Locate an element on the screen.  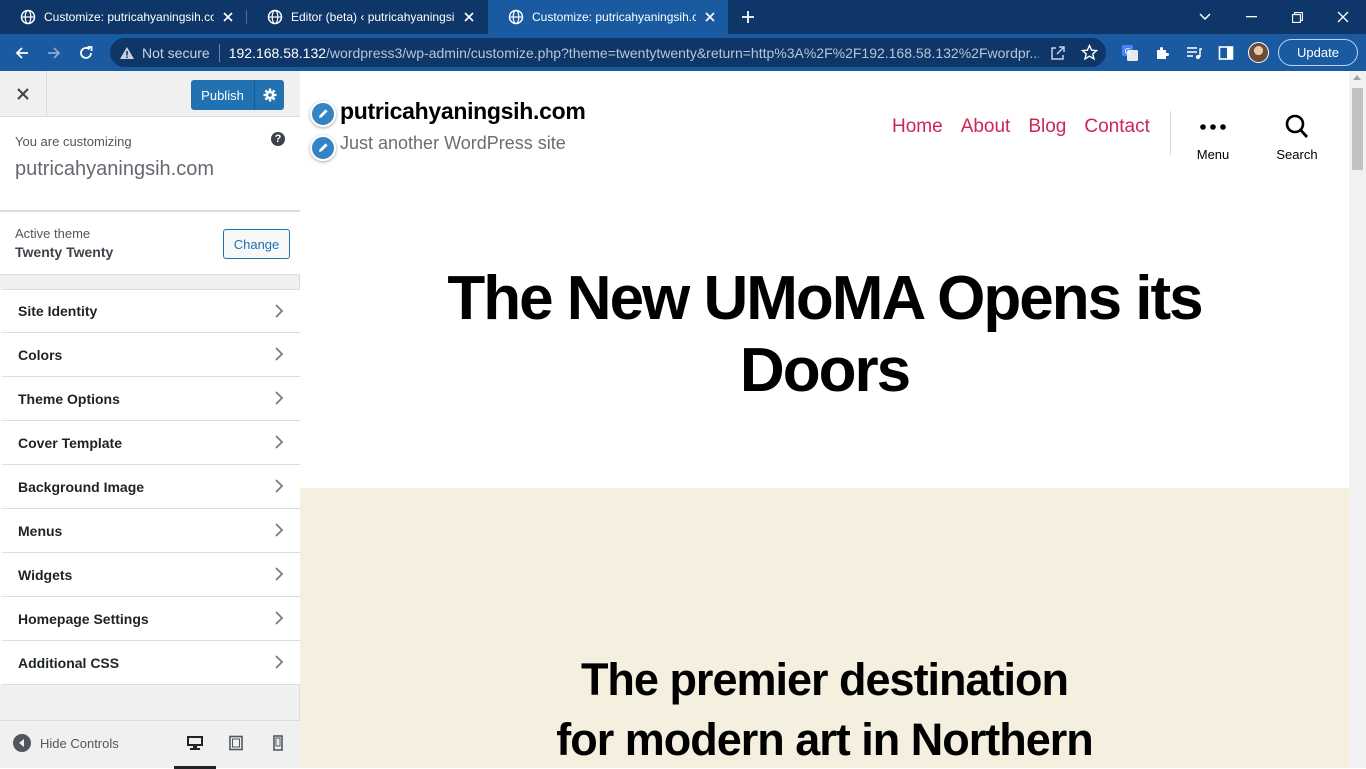
minimize-icon is located at coordinates (1251, 17).